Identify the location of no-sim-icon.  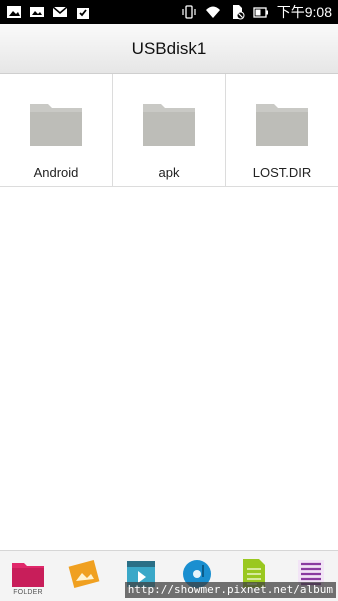
(238, 12).